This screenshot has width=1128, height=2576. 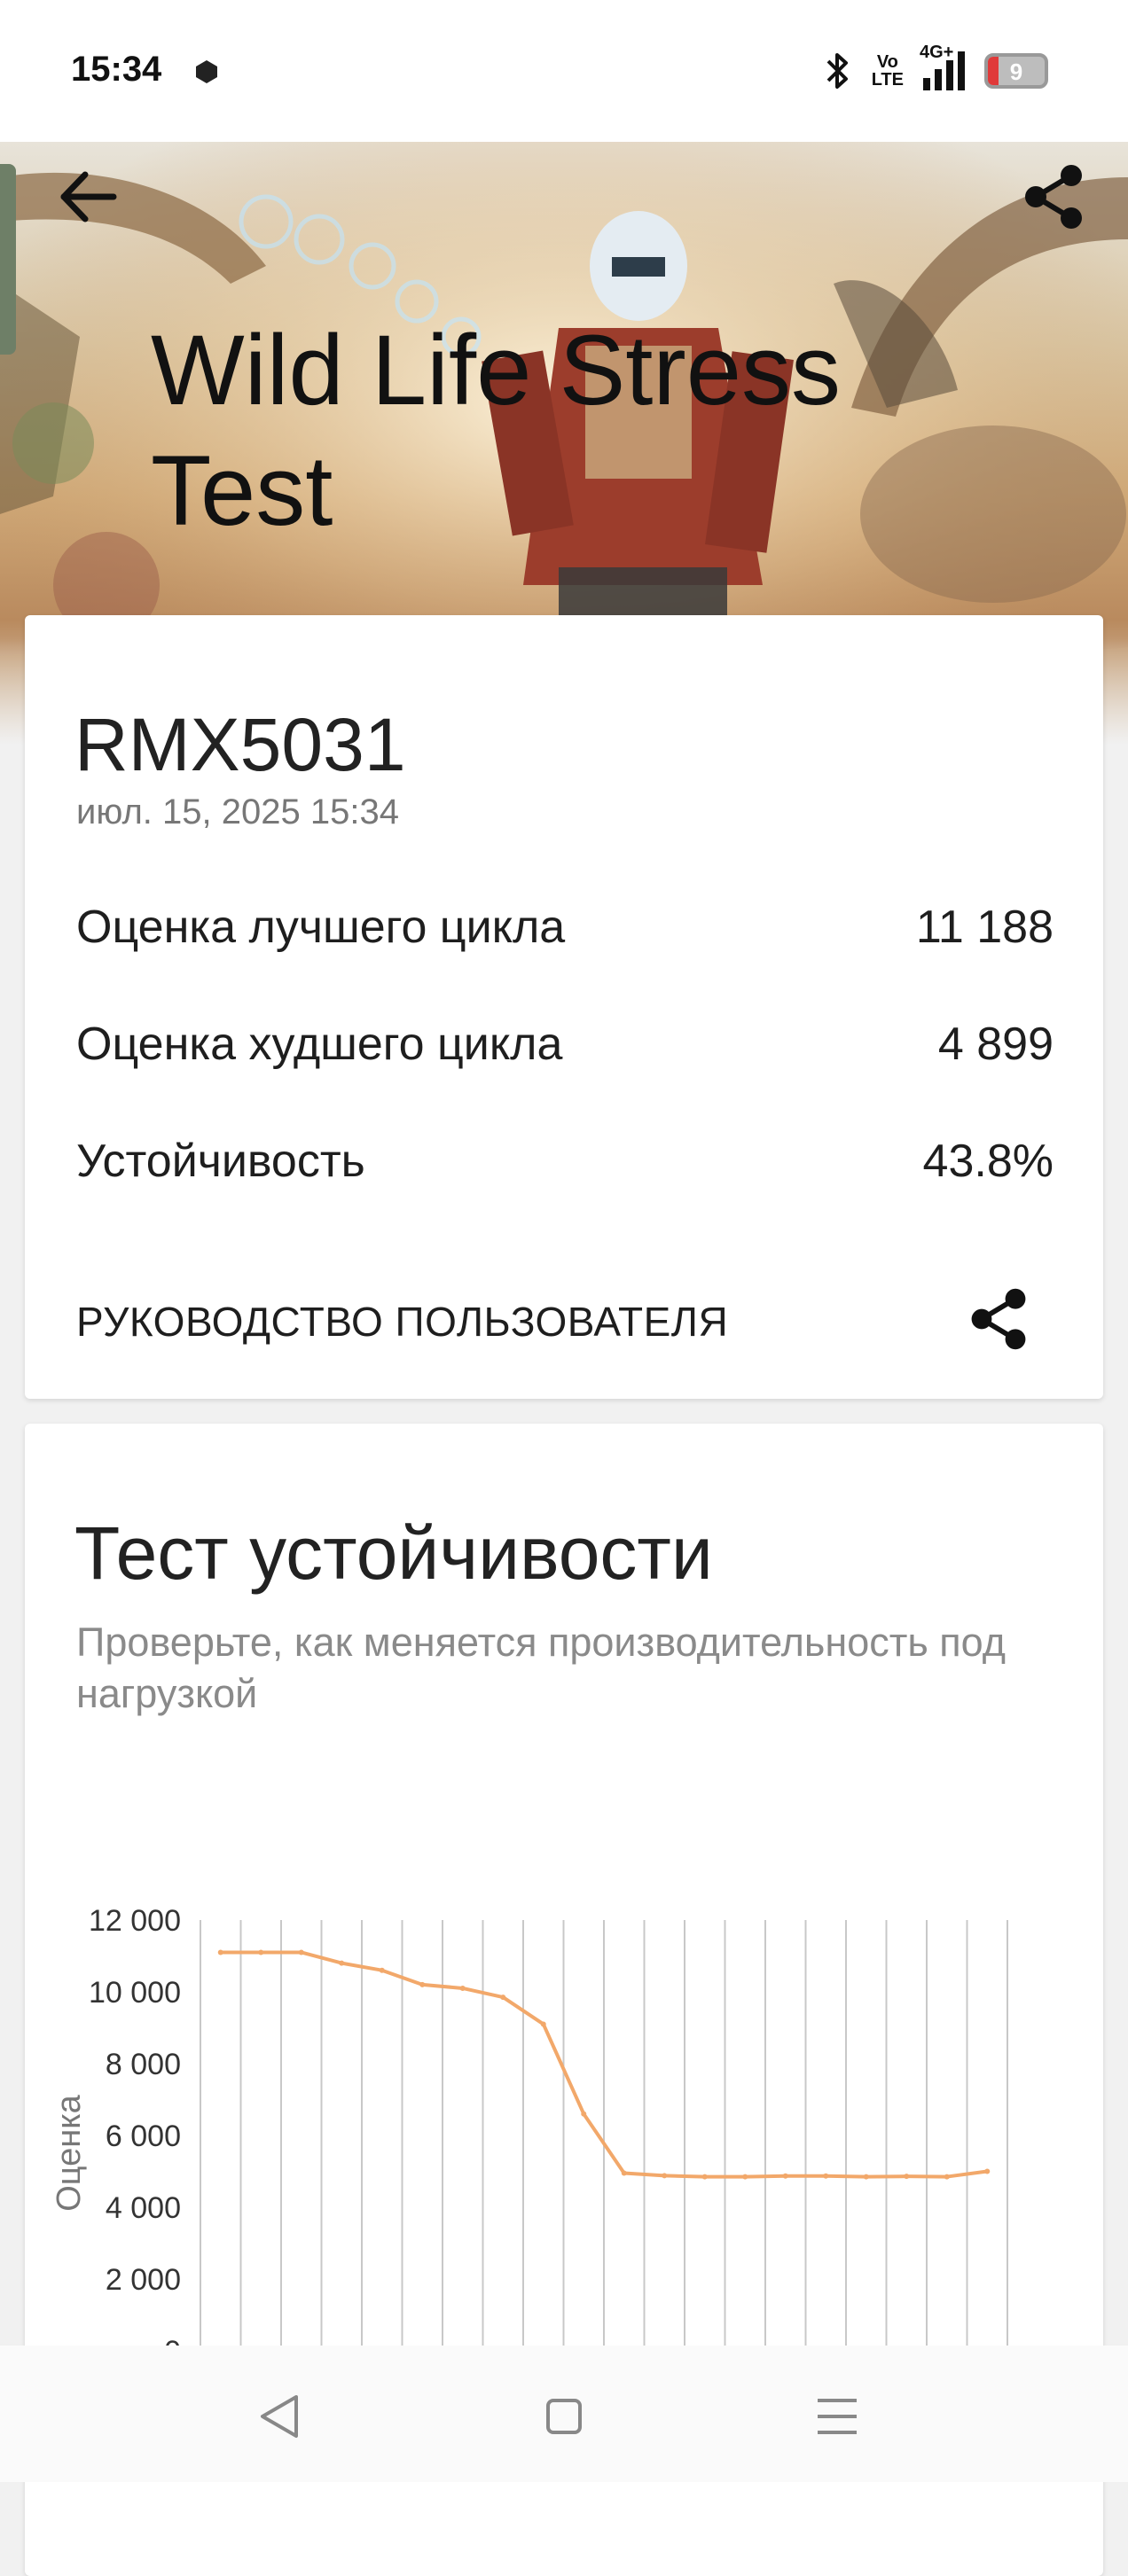 I want to click on y-tick-label: 10 000, so click(x=135, y=1993).